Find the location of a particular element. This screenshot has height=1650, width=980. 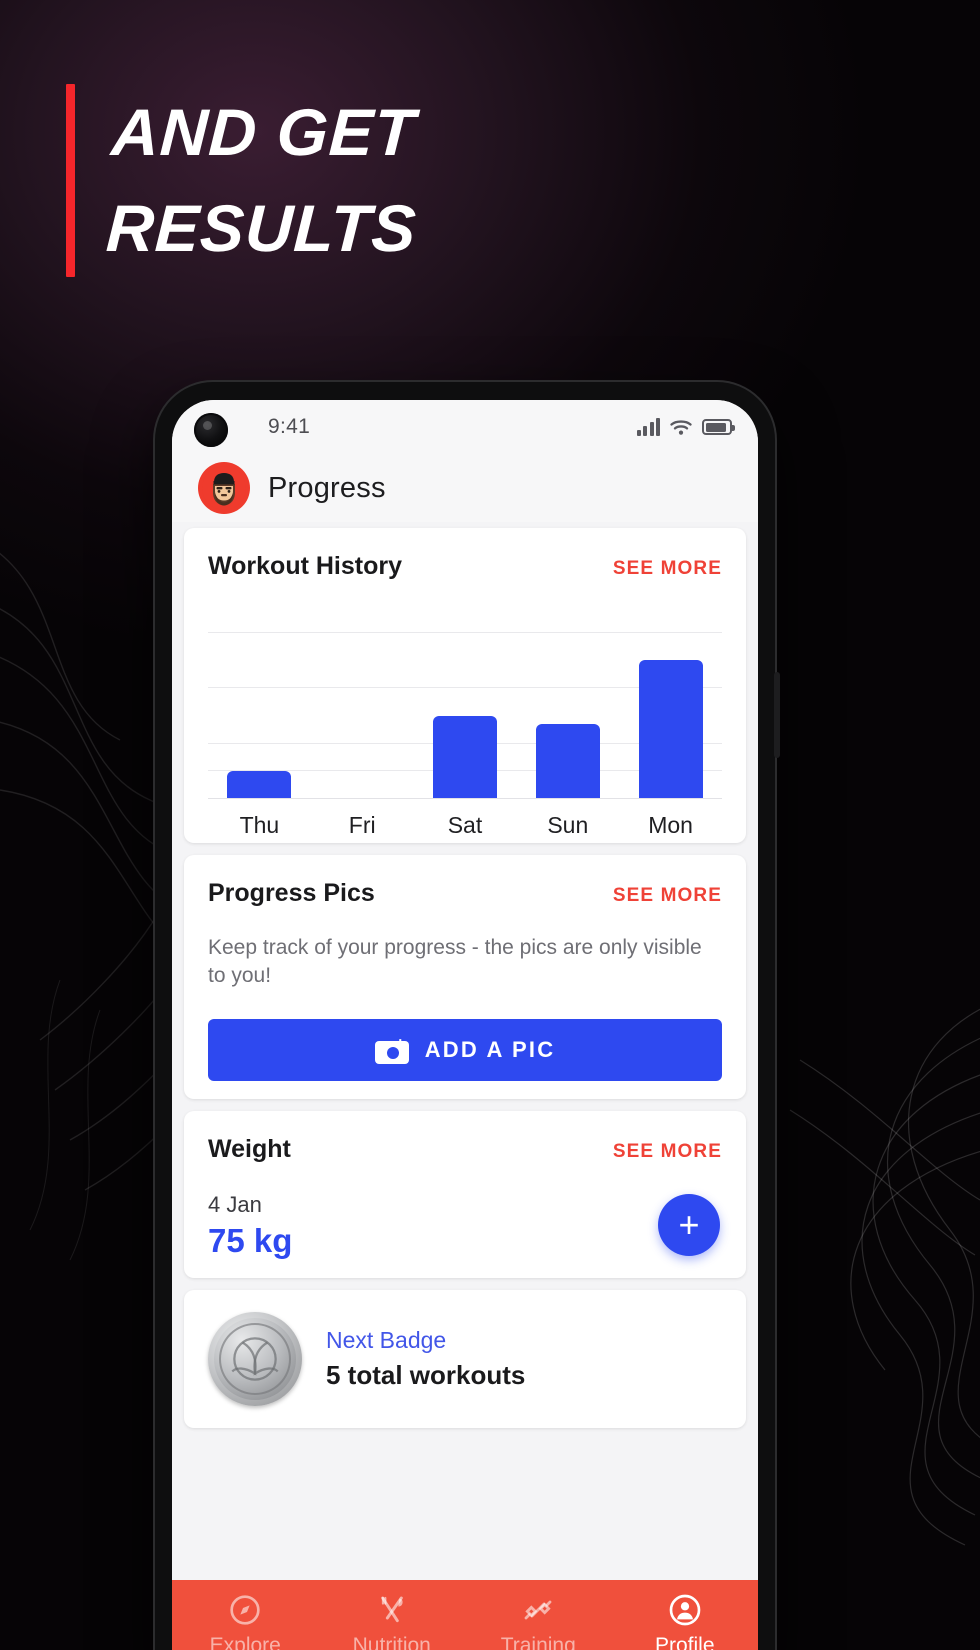

workout-history-title: Workout History is located at coordinates (305, 566).